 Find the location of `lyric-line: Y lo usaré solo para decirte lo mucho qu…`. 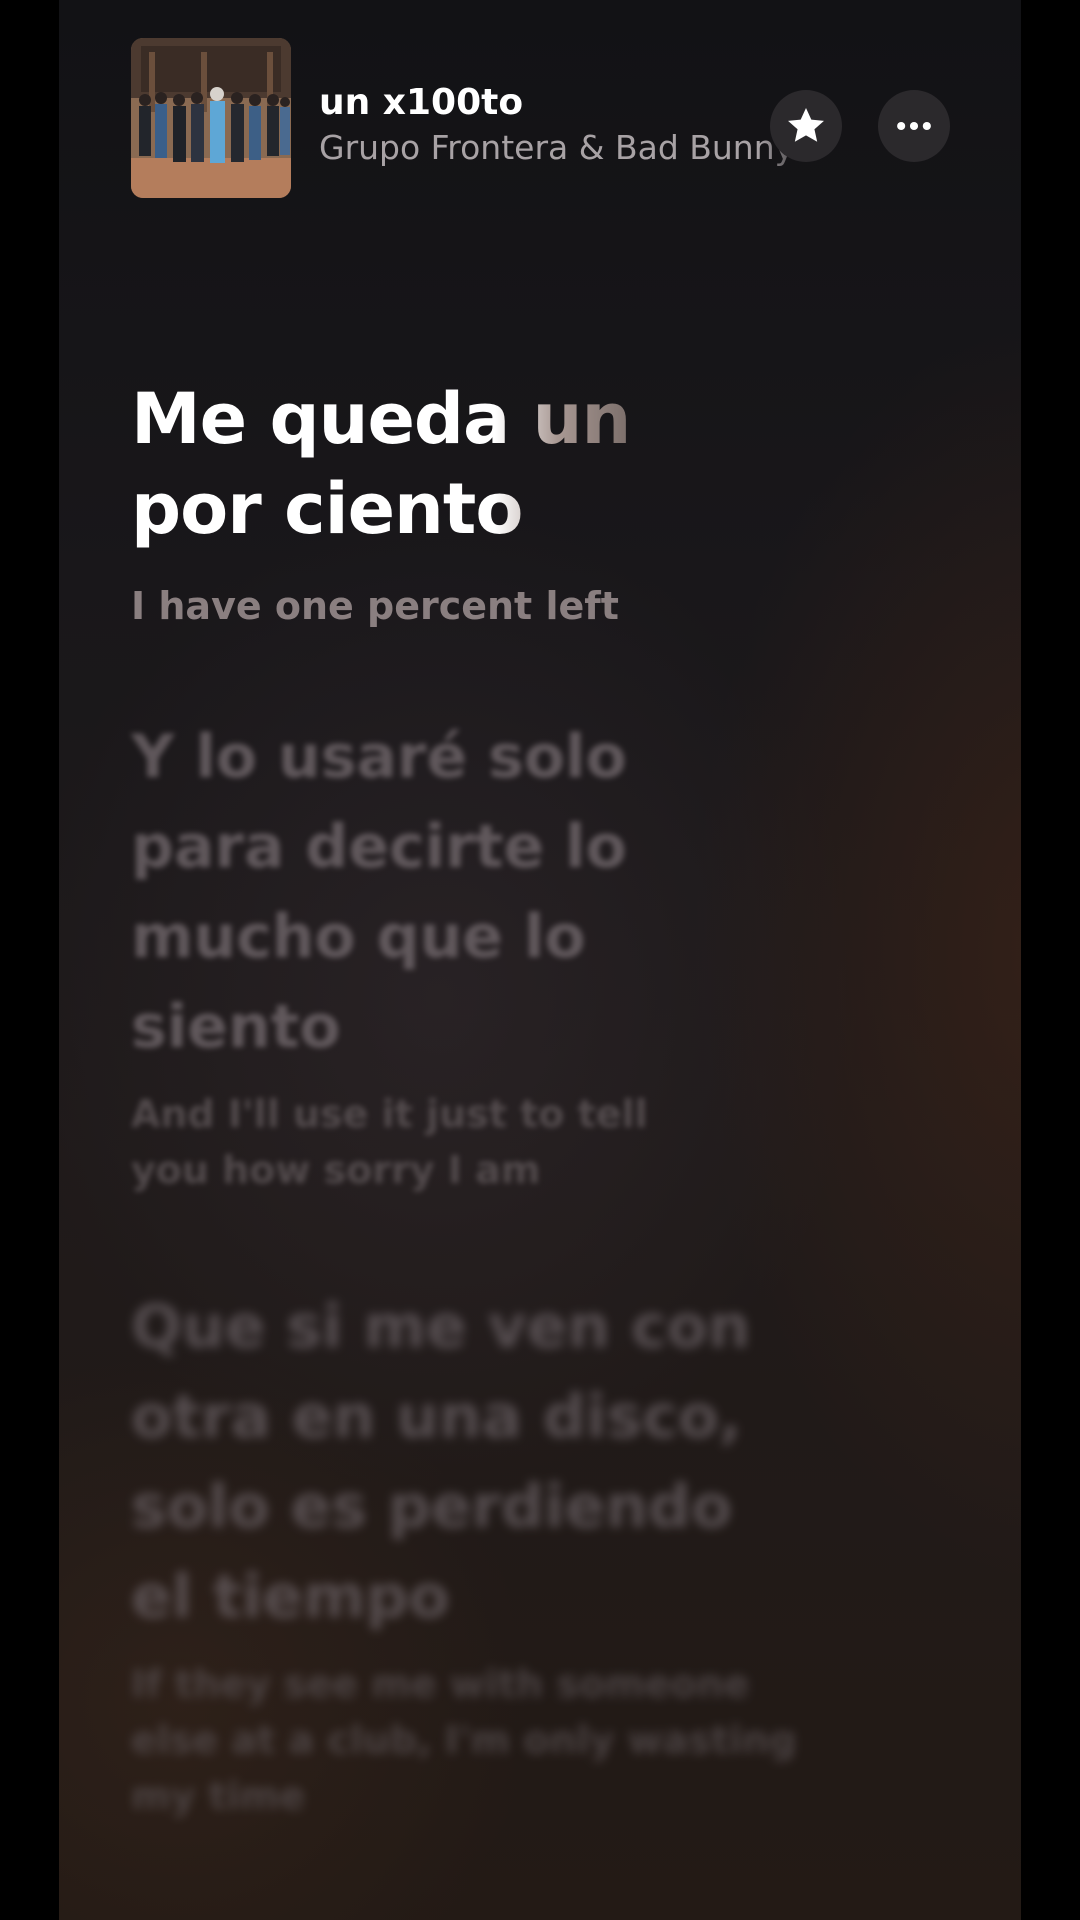

lyric-line: Y lo usaré solo para decirte lo mucho qu… is located at coordinates (379, 892).